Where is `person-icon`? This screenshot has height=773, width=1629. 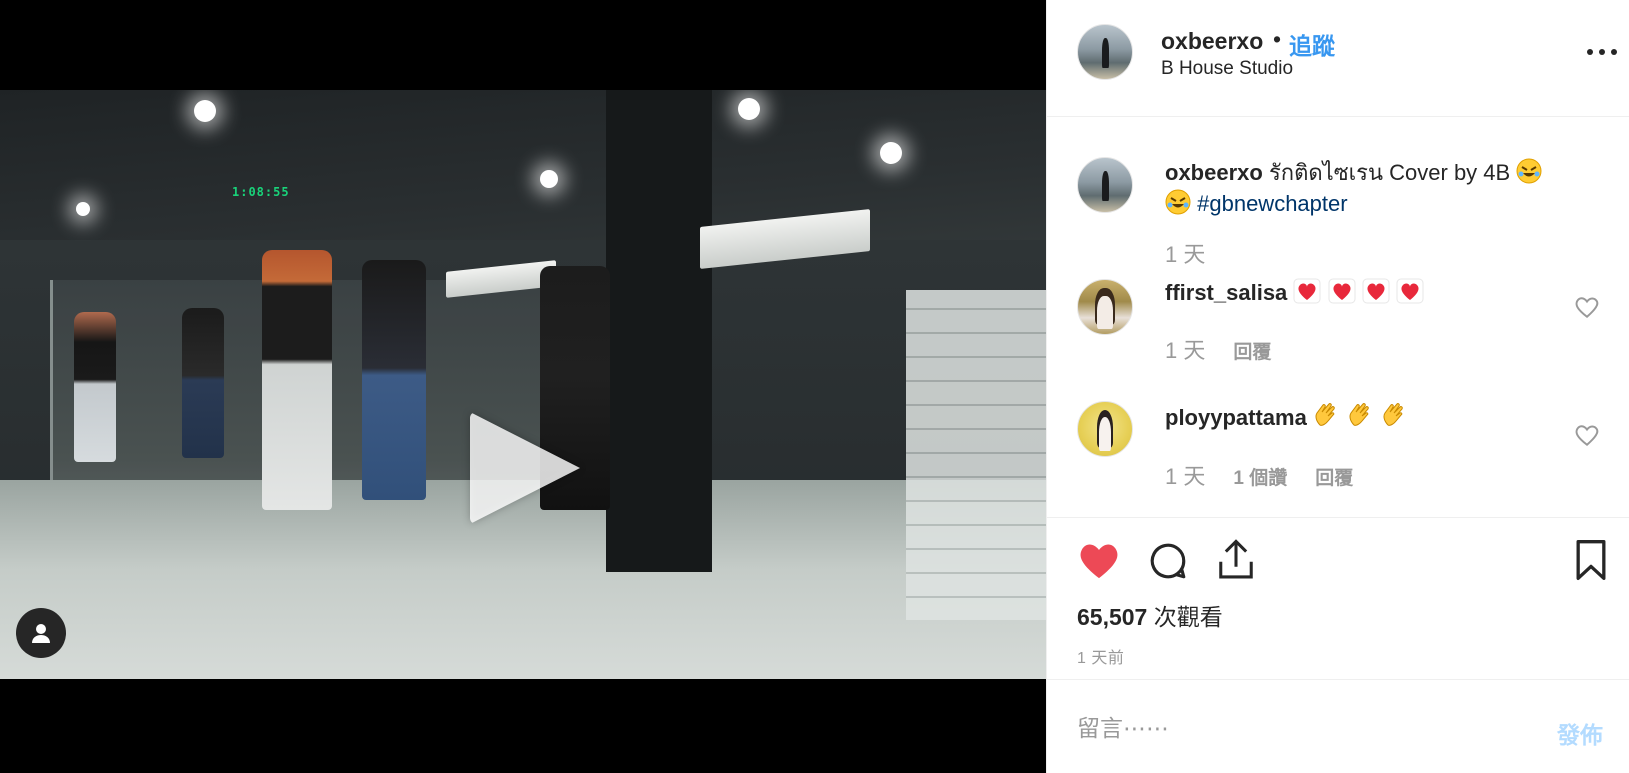
person-icon is located at coordinates (41, 633).